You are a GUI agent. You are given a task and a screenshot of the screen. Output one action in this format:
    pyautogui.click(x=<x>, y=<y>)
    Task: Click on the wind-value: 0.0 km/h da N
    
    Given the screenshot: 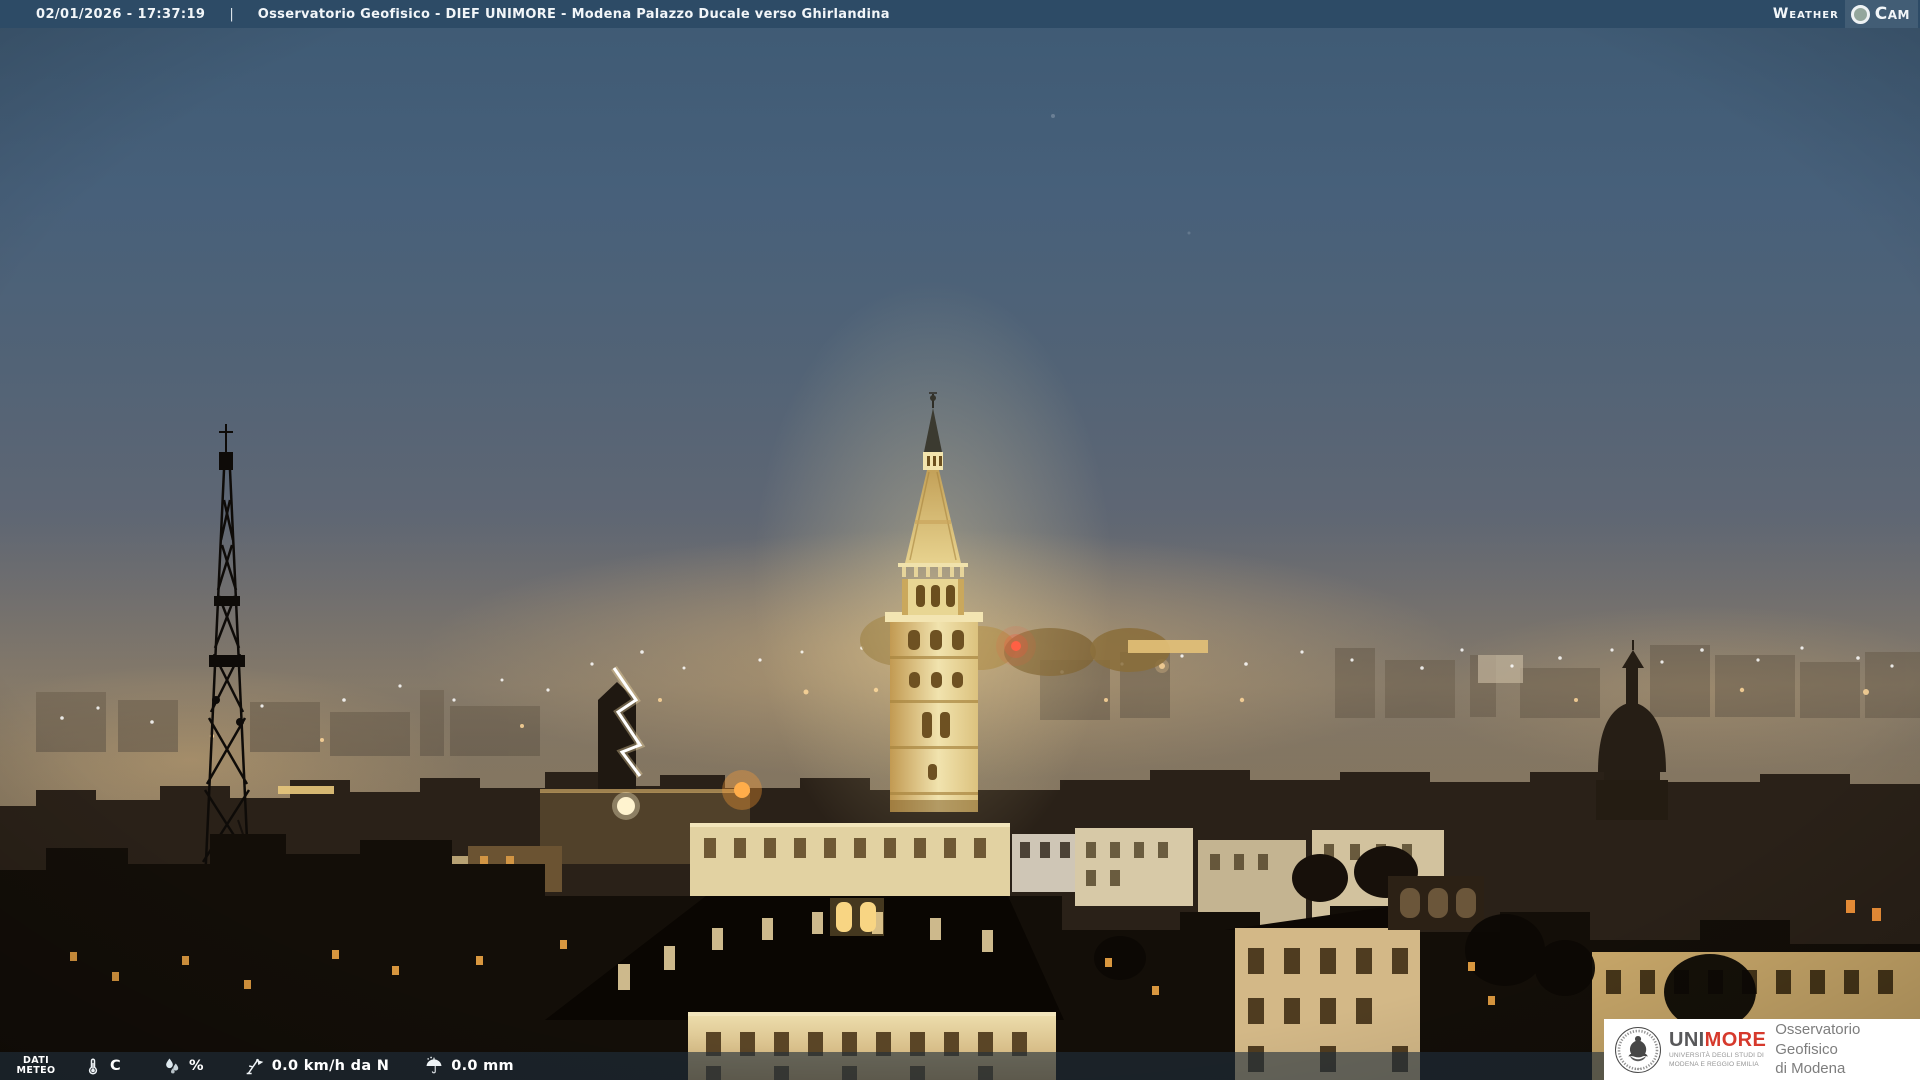 What is the action you would take?
    pyautogui.click(x=330, y=1066)
    